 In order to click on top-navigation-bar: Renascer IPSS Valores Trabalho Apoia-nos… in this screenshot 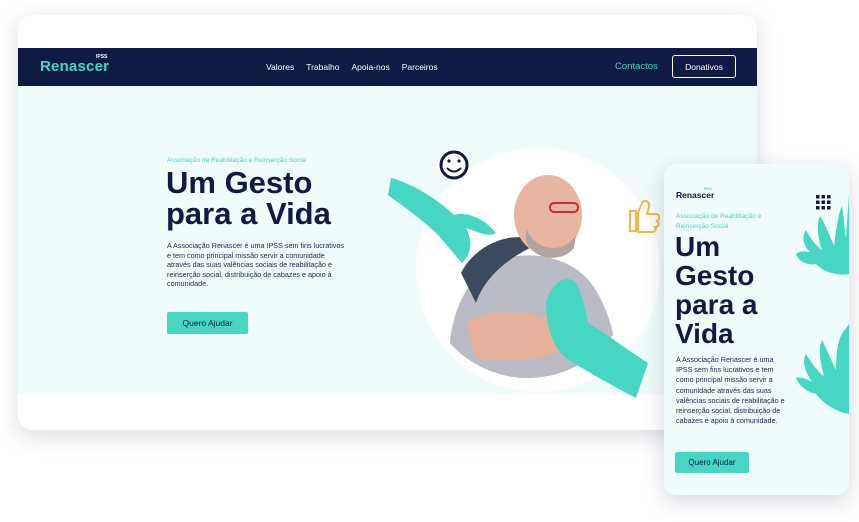, I will do `click(387, 67)`.